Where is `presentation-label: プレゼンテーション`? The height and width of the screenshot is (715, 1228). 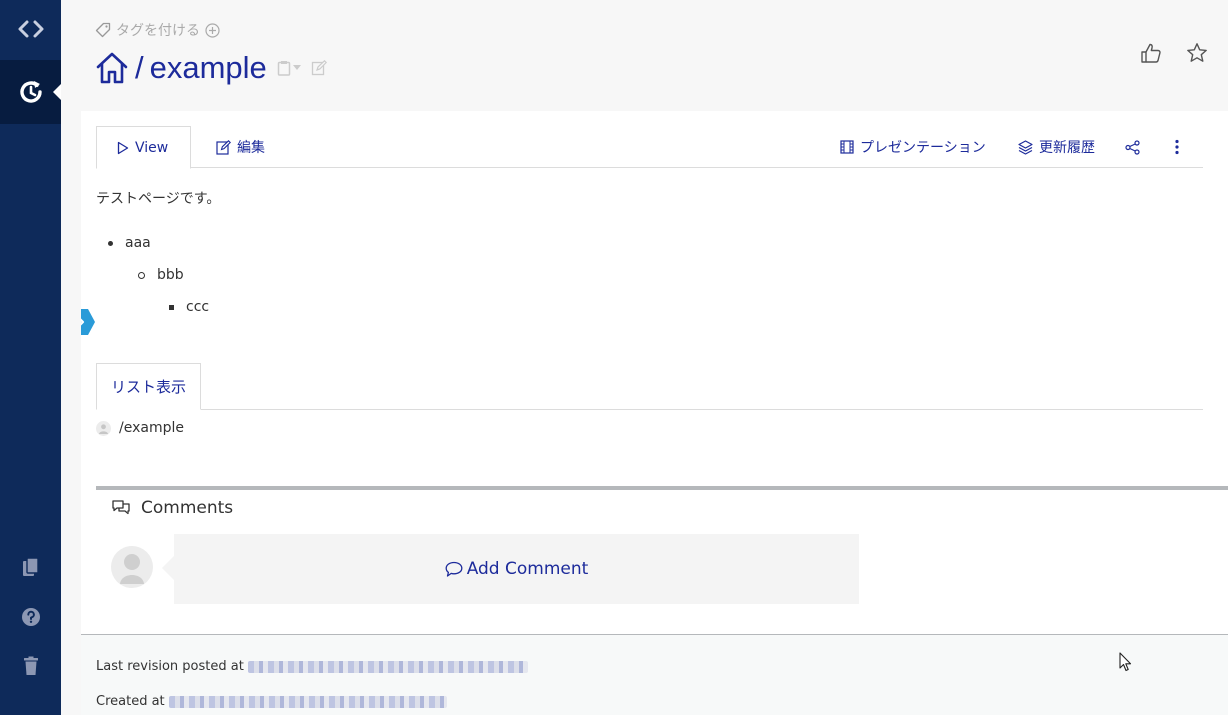 presentation-label: プレゼンテーション is located at coordinates (923, 148).